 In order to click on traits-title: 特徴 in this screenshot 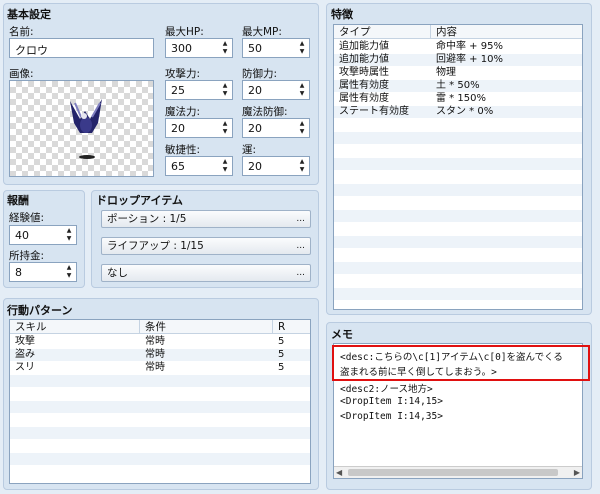, I will do `click(342, 14)`.